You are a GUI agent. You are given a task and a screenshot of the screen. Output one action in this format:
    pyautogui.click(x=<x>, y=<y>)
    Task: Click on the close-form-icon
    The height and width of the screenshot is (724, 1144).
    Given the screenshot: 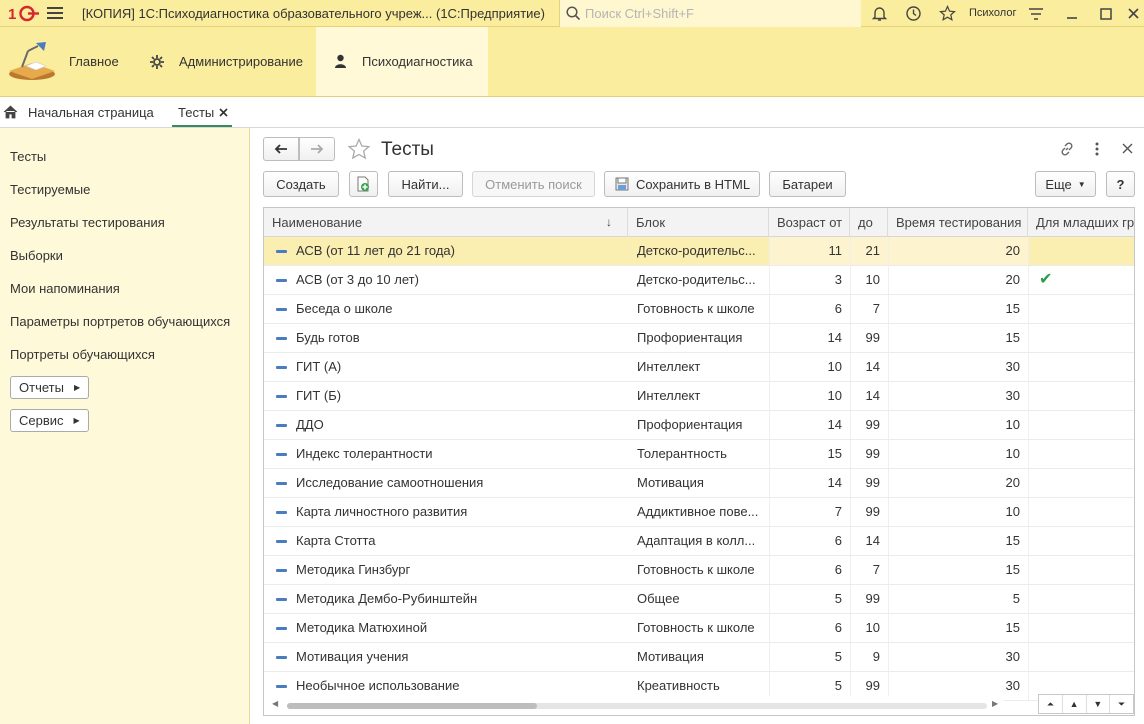 What is the action you would take?
    pyautogui.click(x=1127, y=148)
    